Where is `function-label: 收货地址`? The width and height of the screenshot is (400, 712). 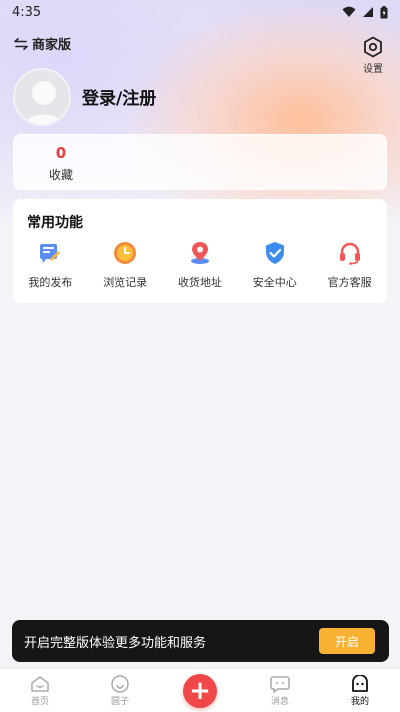
function-label: 收货地址 is located at coordinates (199, 282).